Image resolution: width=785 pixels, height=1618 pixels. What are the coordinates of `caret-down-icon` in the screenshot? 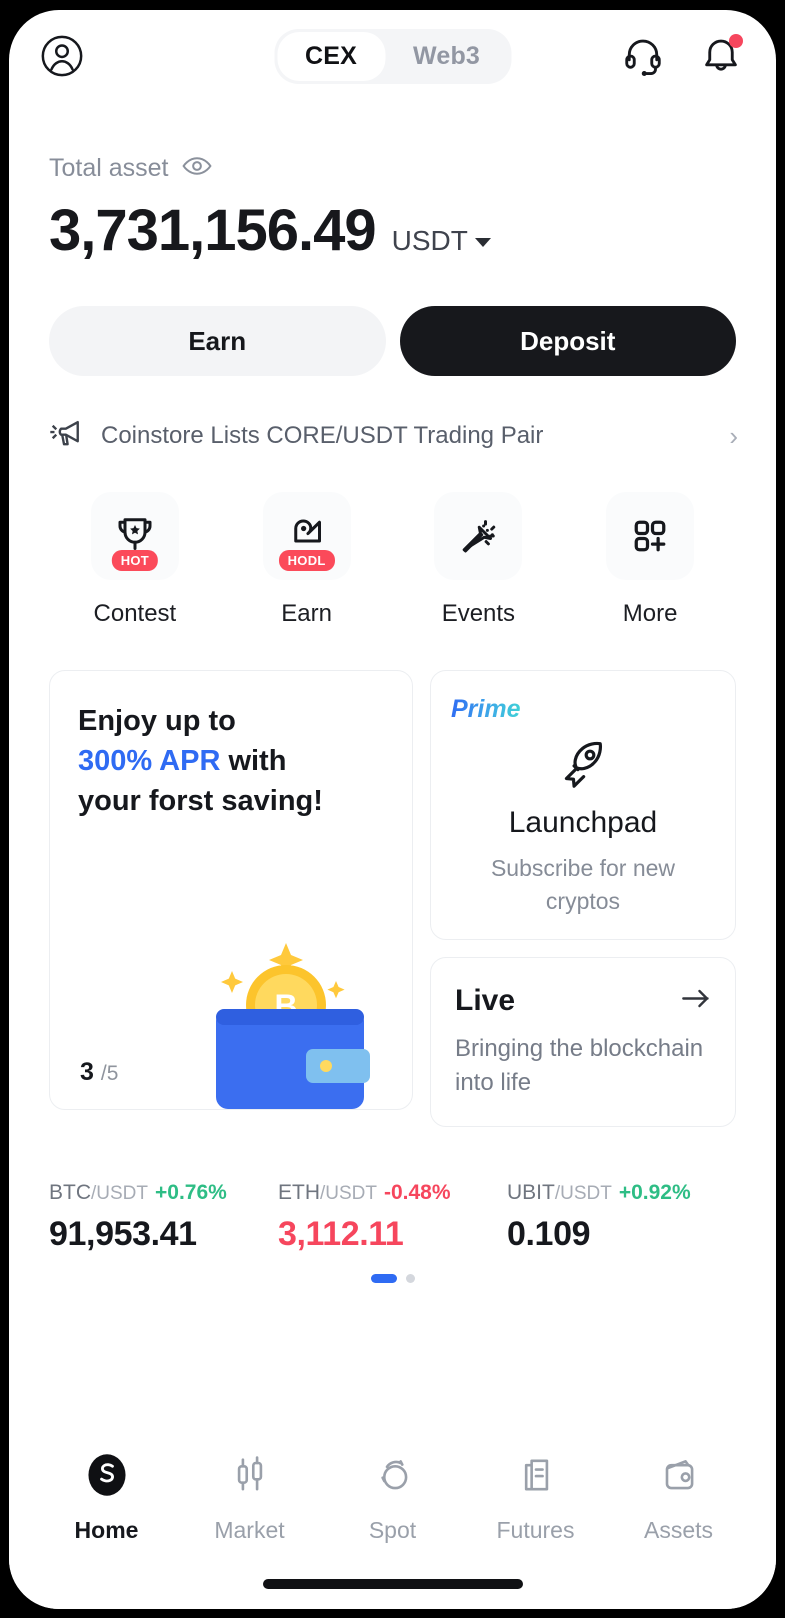 It's located at (482, 243).